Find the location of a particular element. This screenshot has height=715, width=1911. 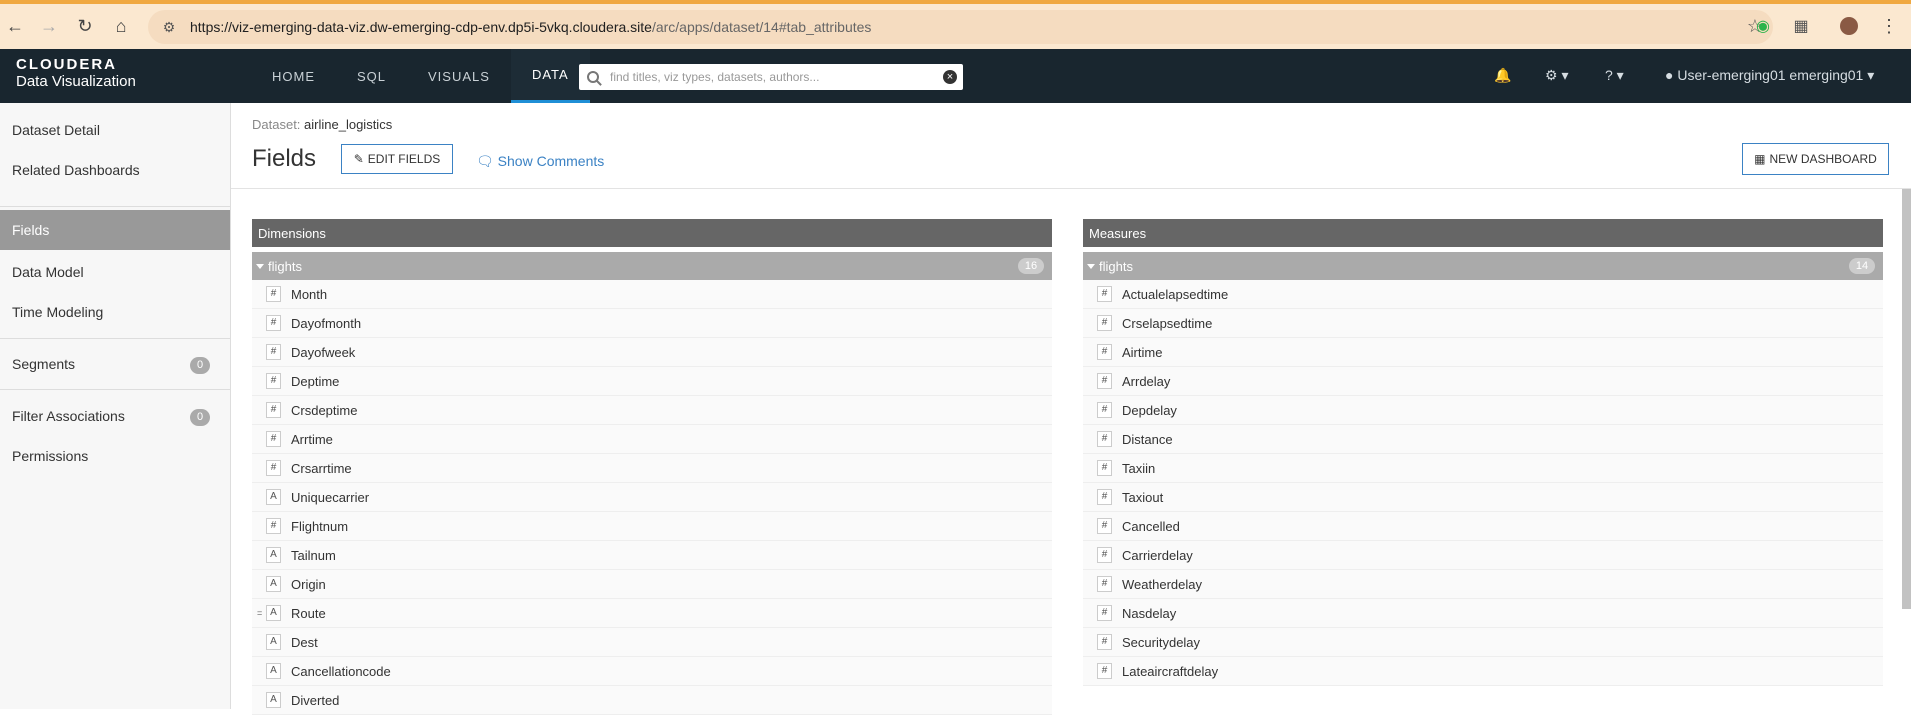

field-row: # Dayofweek is located at coordinates (652, 352).